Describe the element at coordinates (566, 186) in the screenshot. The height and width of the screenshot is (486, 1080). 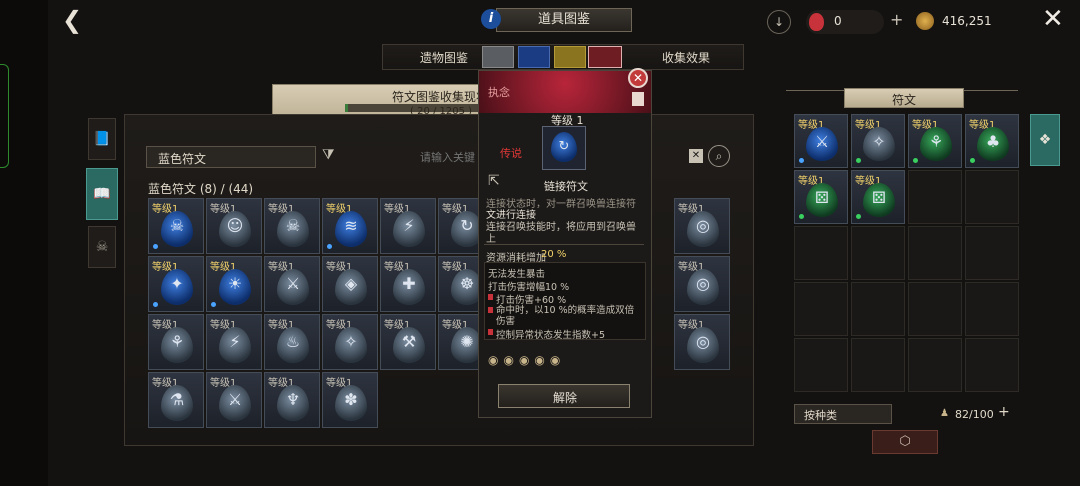
I see `popup-name: 链接符文` at that location.